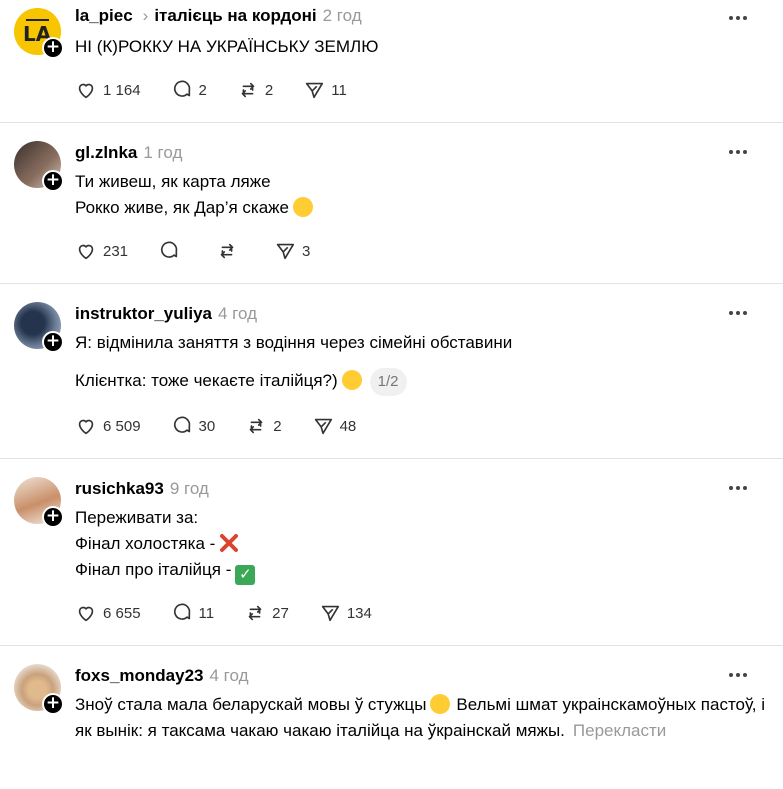  Describe the element at coordinates (229, 543) in the screenshot. I see `cross-mark-emoji-icon` at that location.